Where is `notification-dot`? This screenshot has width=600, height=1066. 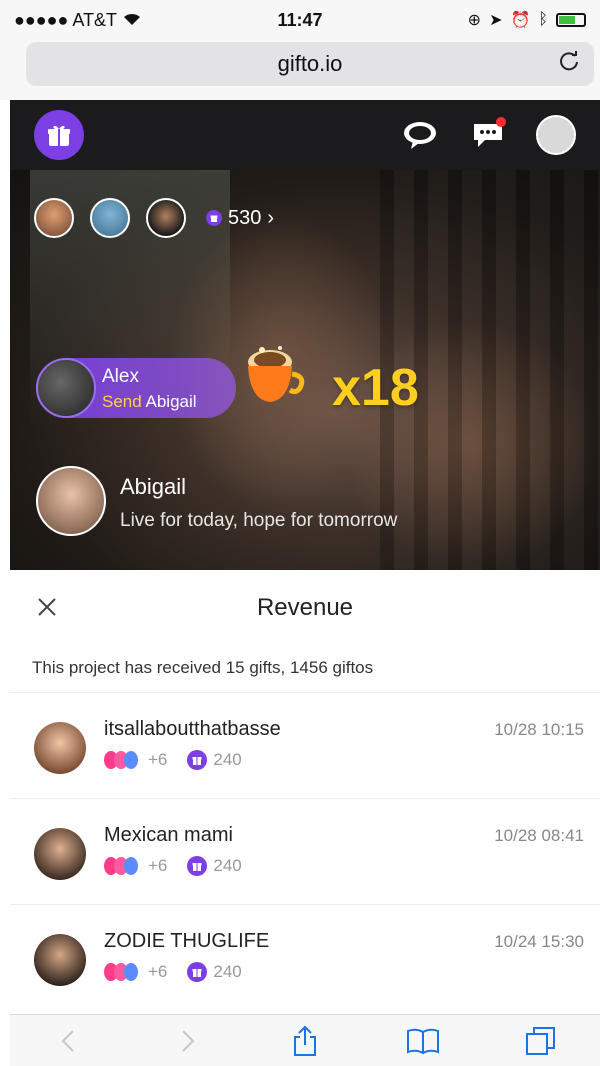 notification-dot is located at coordinates (501, 122).